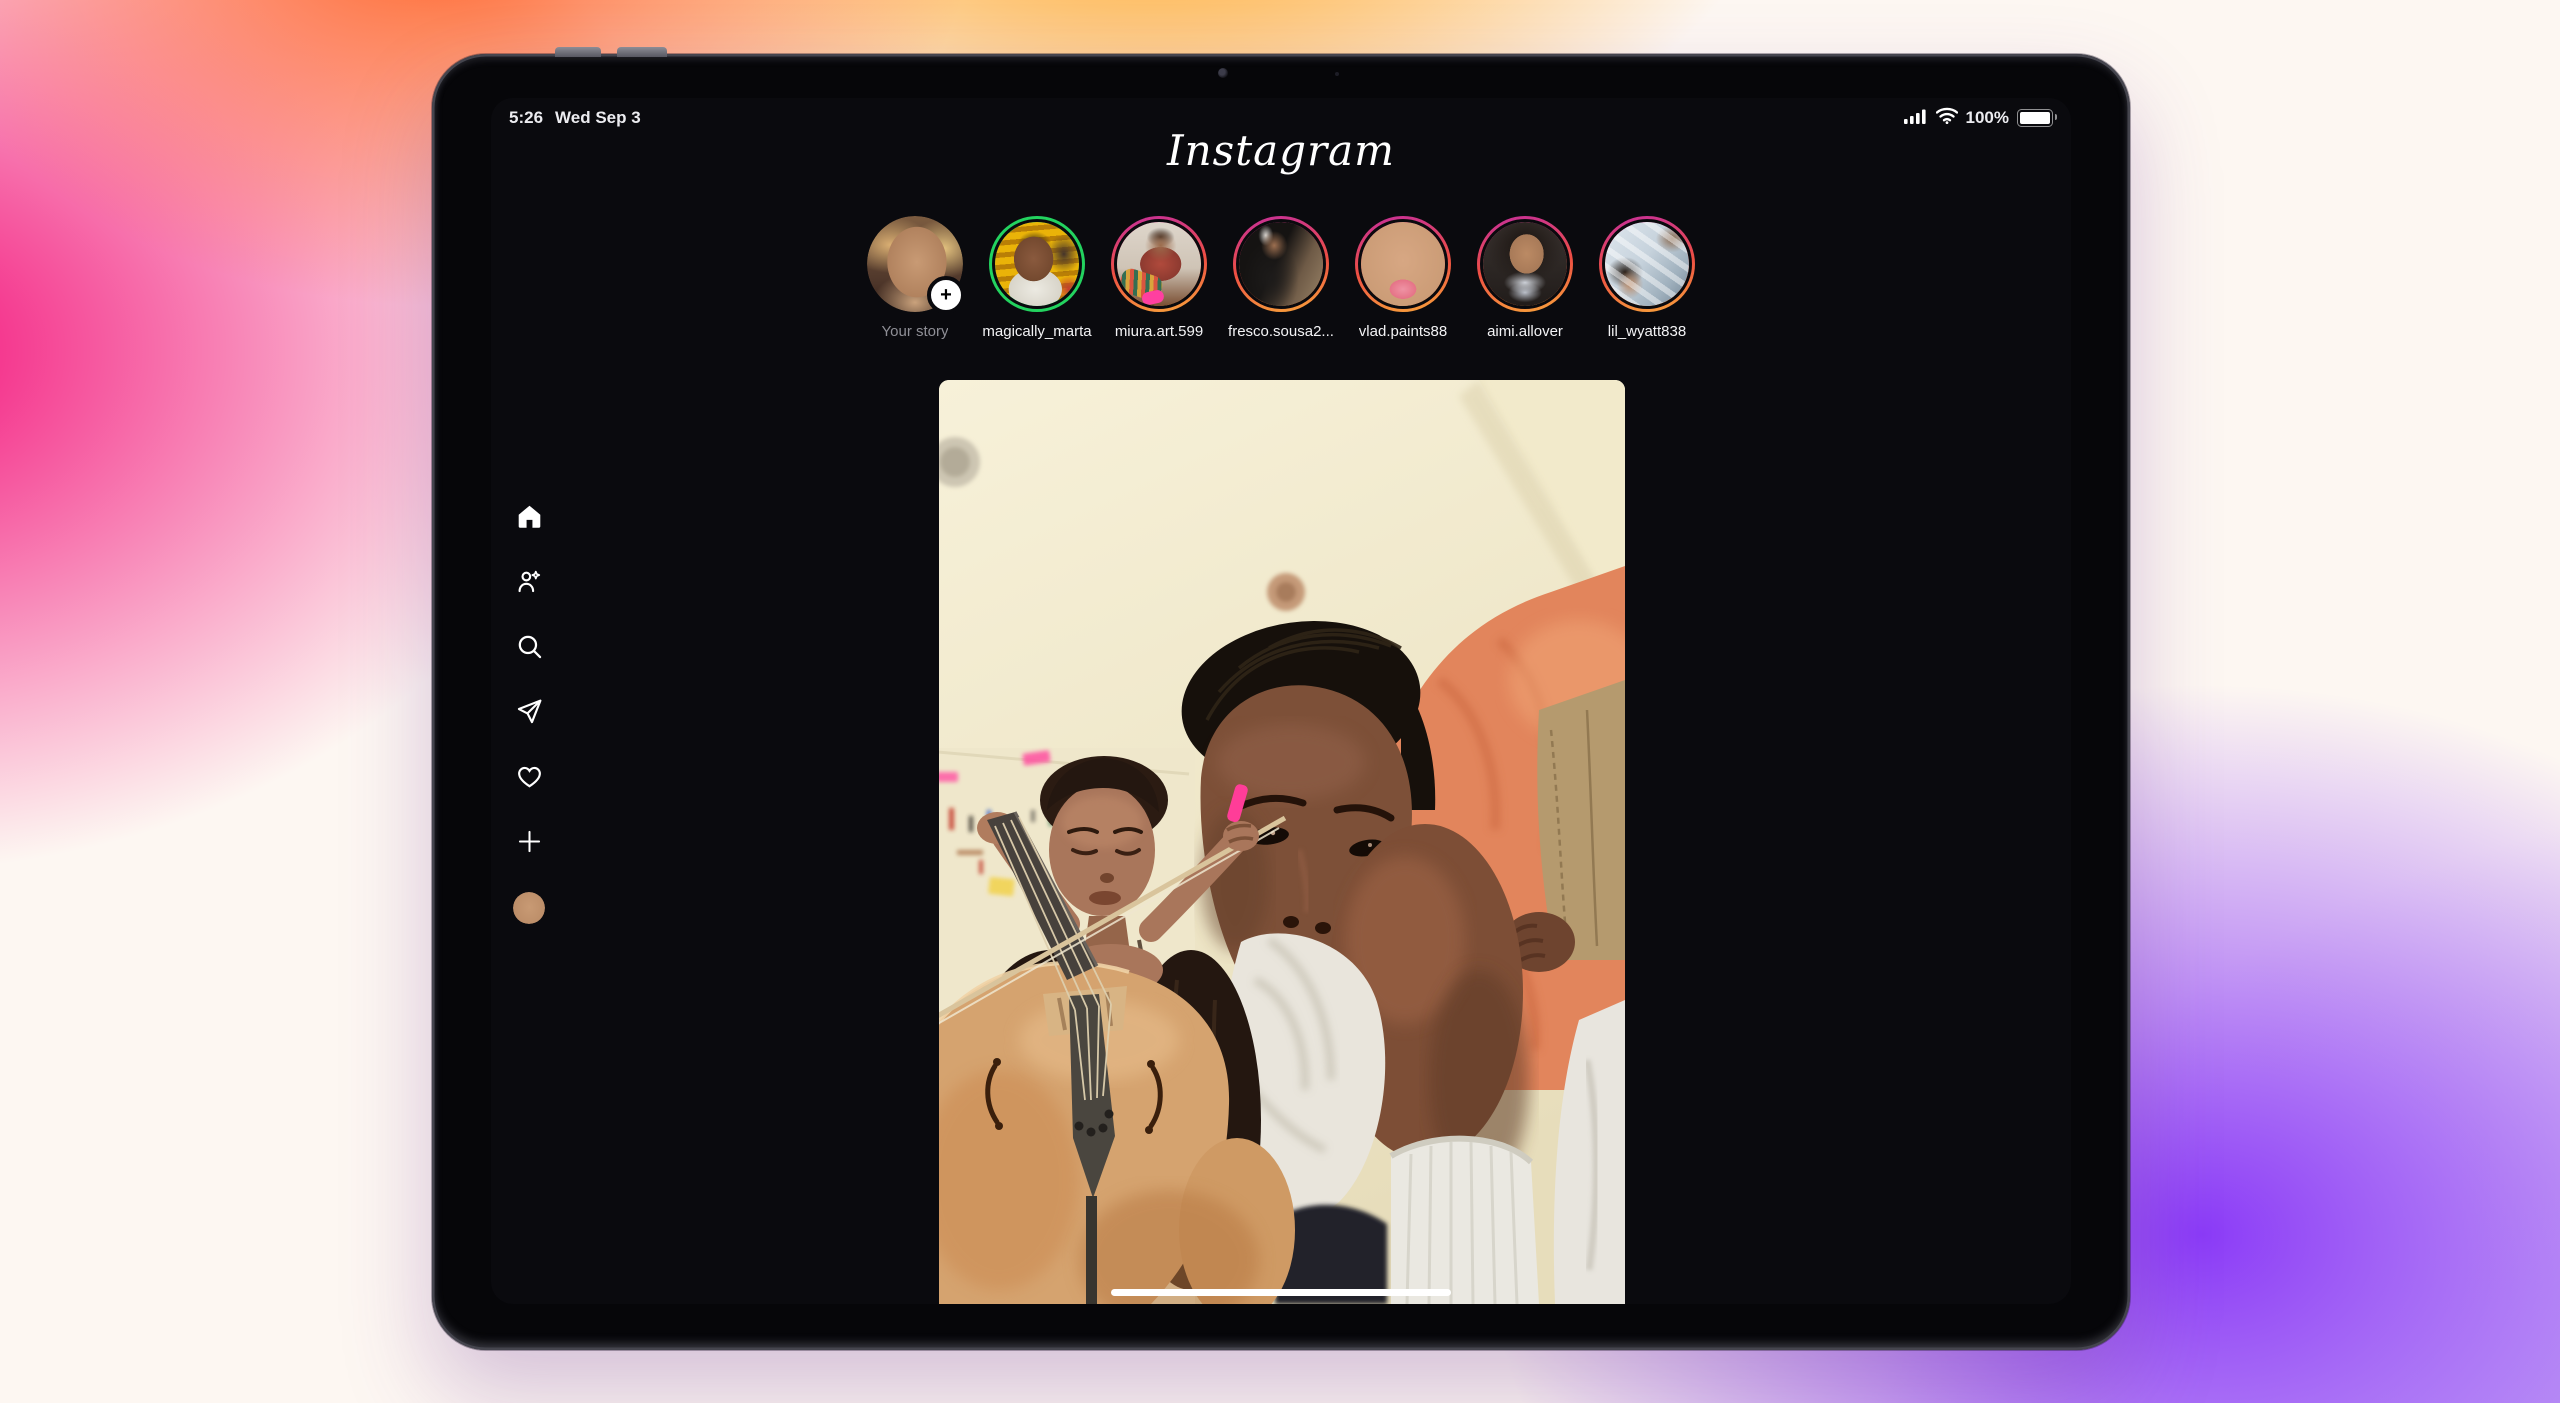 This screenshot has height=1403, width=2560. Describe the element at coordinates (915, 331) in the screenshot. I see `story-username: Your story` at that location.